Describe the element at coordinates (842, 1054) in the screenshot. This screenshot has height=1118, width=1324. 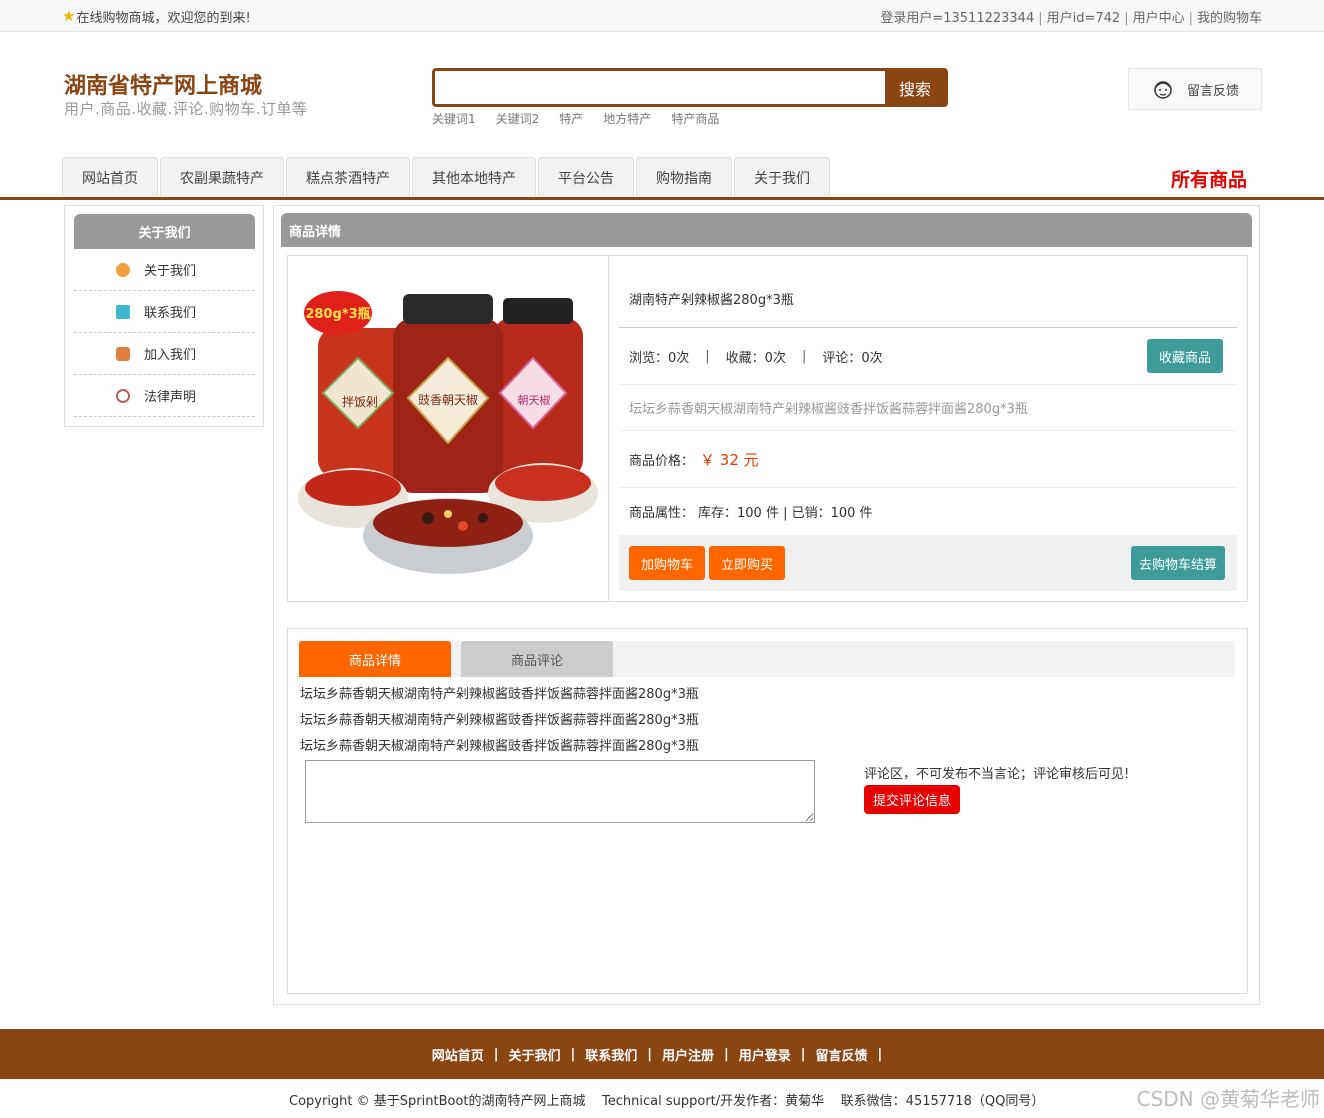
I see `footer-link-feedback: 留言反馈` at that location.